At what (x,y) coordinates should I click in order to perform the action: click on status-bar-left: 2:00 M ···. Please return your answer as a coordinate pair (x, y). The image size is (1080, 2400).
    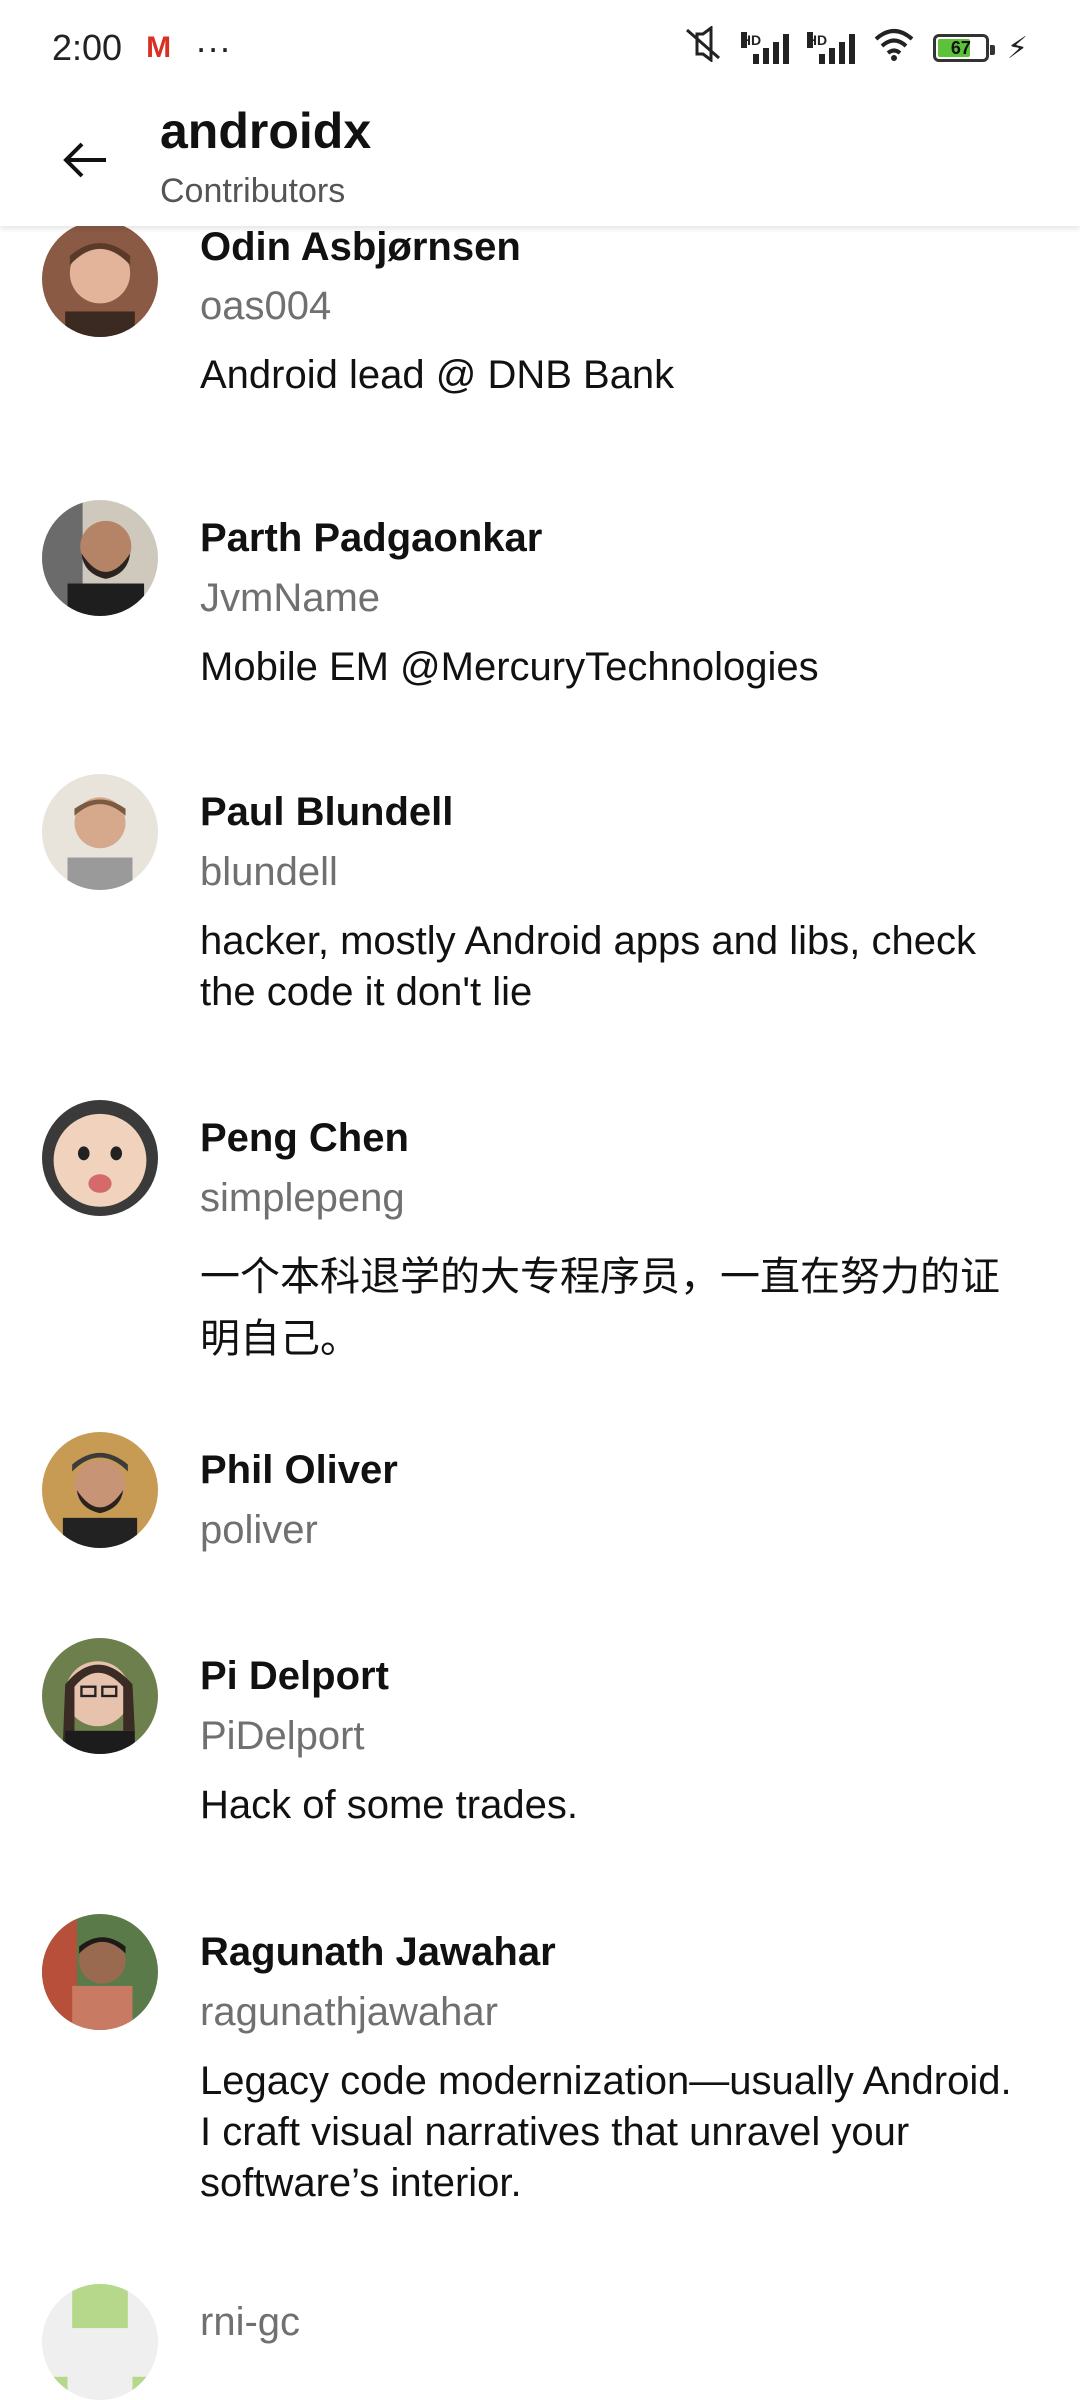
    Looking at the image, I should click on (141, 48).